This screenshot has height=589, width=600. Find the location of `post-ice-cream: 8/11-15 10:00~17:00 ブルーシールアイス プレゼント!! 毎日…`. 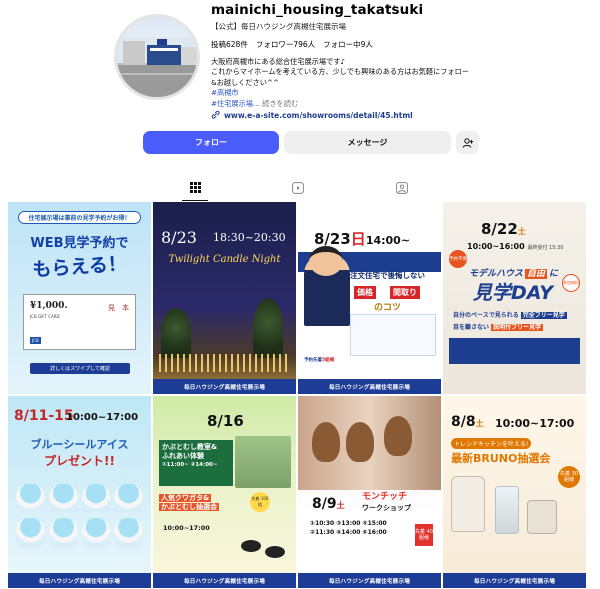

post-ice-cream: 8/11-15 10:00~17:00 ブルーシールアイス プレゼント!! 毎日… is located at coordinates (79, 492).